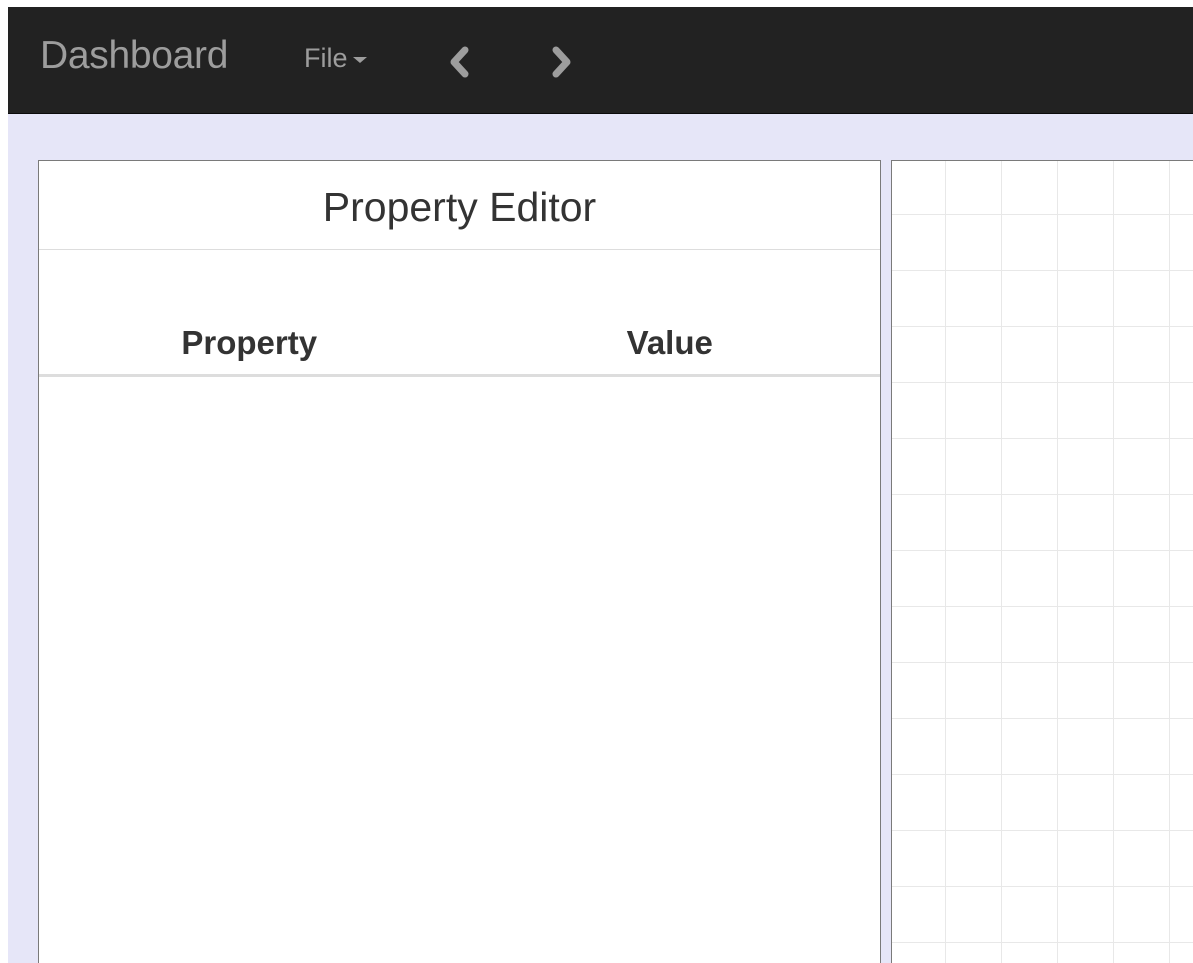 The height and width of the screenshot is (963, 1193). Describe the element at coordinates (600, 60) in the screenshot. I see `top-navbar: Dashboard File` at that location.